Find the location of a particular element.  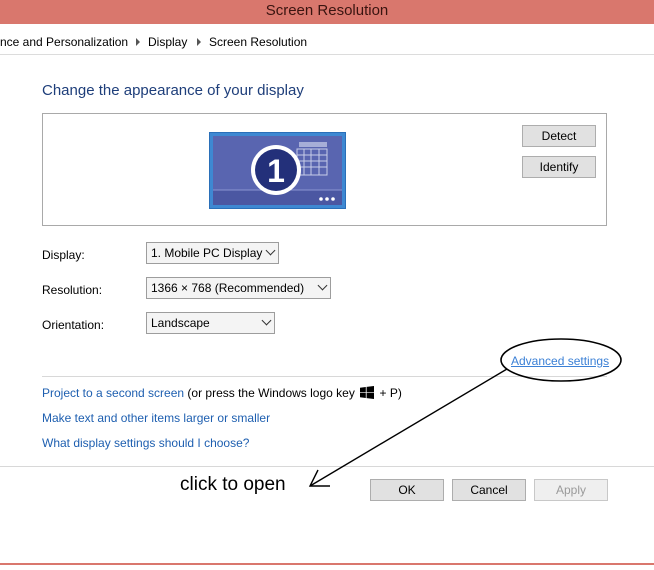

project-note: (or press the Windows logo key is located at coordinates (271, 393).